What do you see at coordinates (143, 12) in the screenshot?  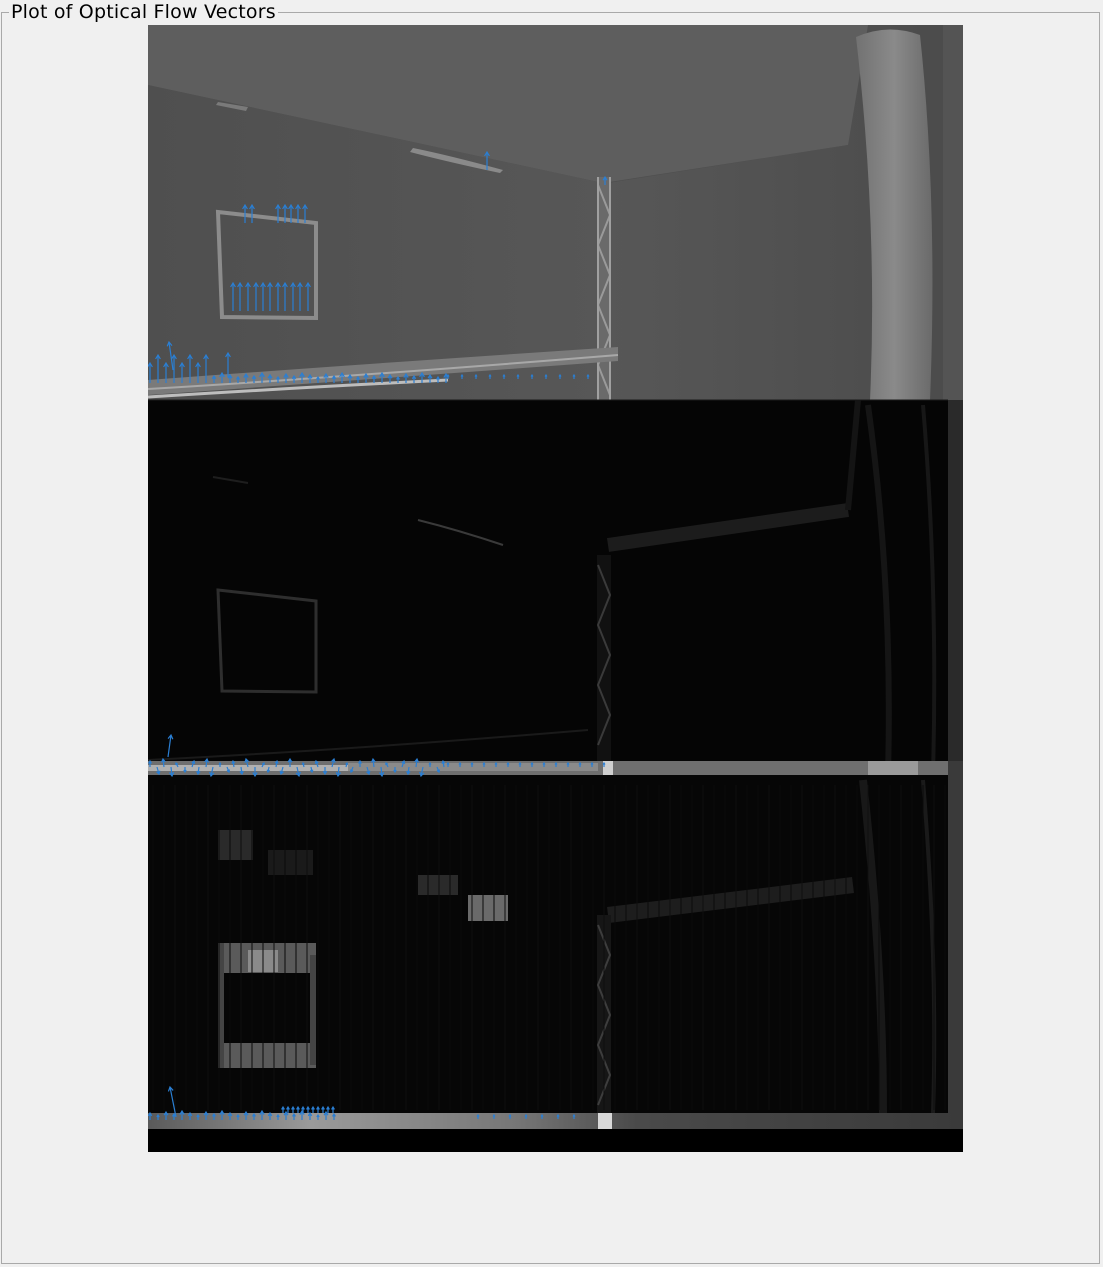 I see `panel-title: Plot of Optical Flow Vectors` at bounding box center [143, 12].